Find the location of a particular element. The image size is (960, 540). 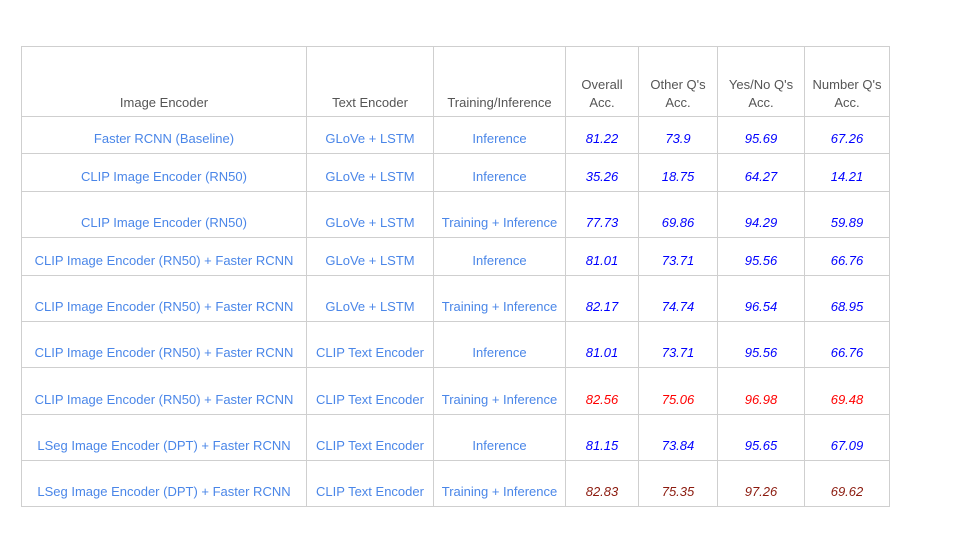

header-number-acc-line-2: Acc. is located at coordinates (847, 102).